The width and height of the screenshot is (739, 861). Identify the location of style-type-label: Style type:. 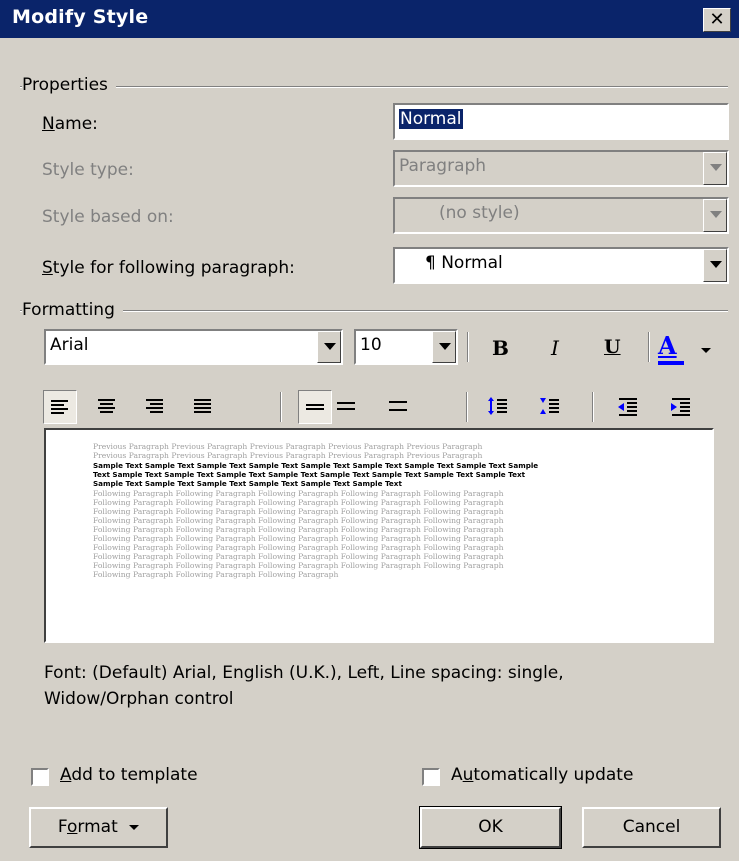
(88, 170).